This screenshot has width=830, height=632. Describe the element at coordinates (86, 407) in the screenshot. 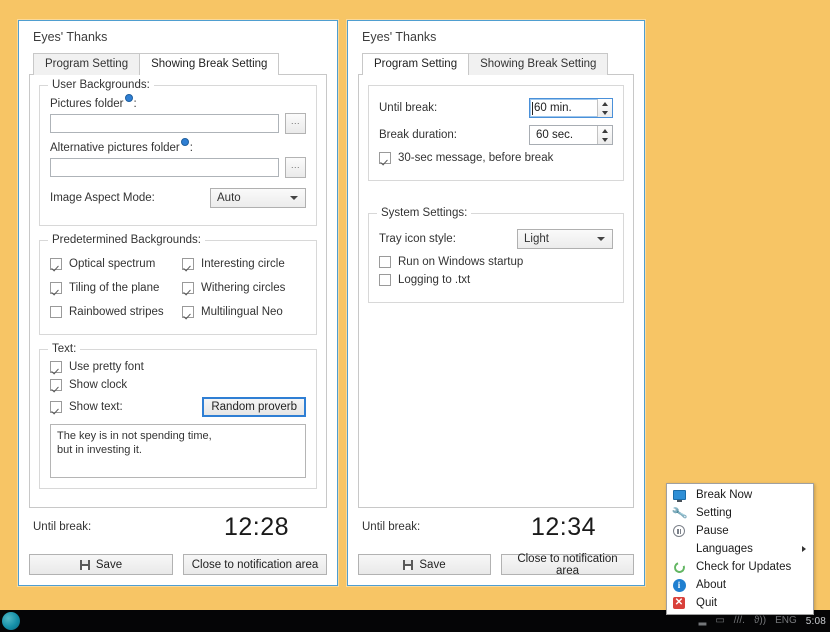

I see `checkbox-show-text: Show text:` at that location.